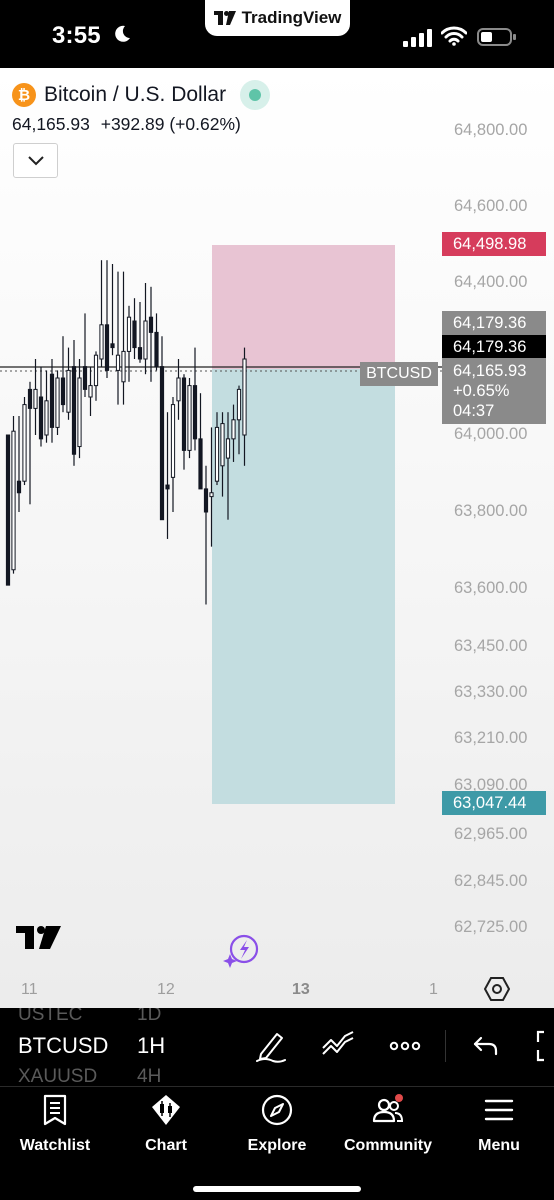 Image resolution: width=554 pixels, height=1200 pixels. I want to click on interval-picker-prev: 1D, so click(149, 1017).